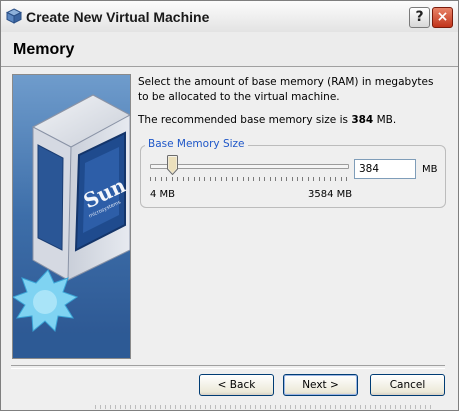 This screenshot has width=459, height=411. Describe the element at coordinates (118, 17) in the screenshot. I see `window-title: Create New Virtual Machine` at that location.